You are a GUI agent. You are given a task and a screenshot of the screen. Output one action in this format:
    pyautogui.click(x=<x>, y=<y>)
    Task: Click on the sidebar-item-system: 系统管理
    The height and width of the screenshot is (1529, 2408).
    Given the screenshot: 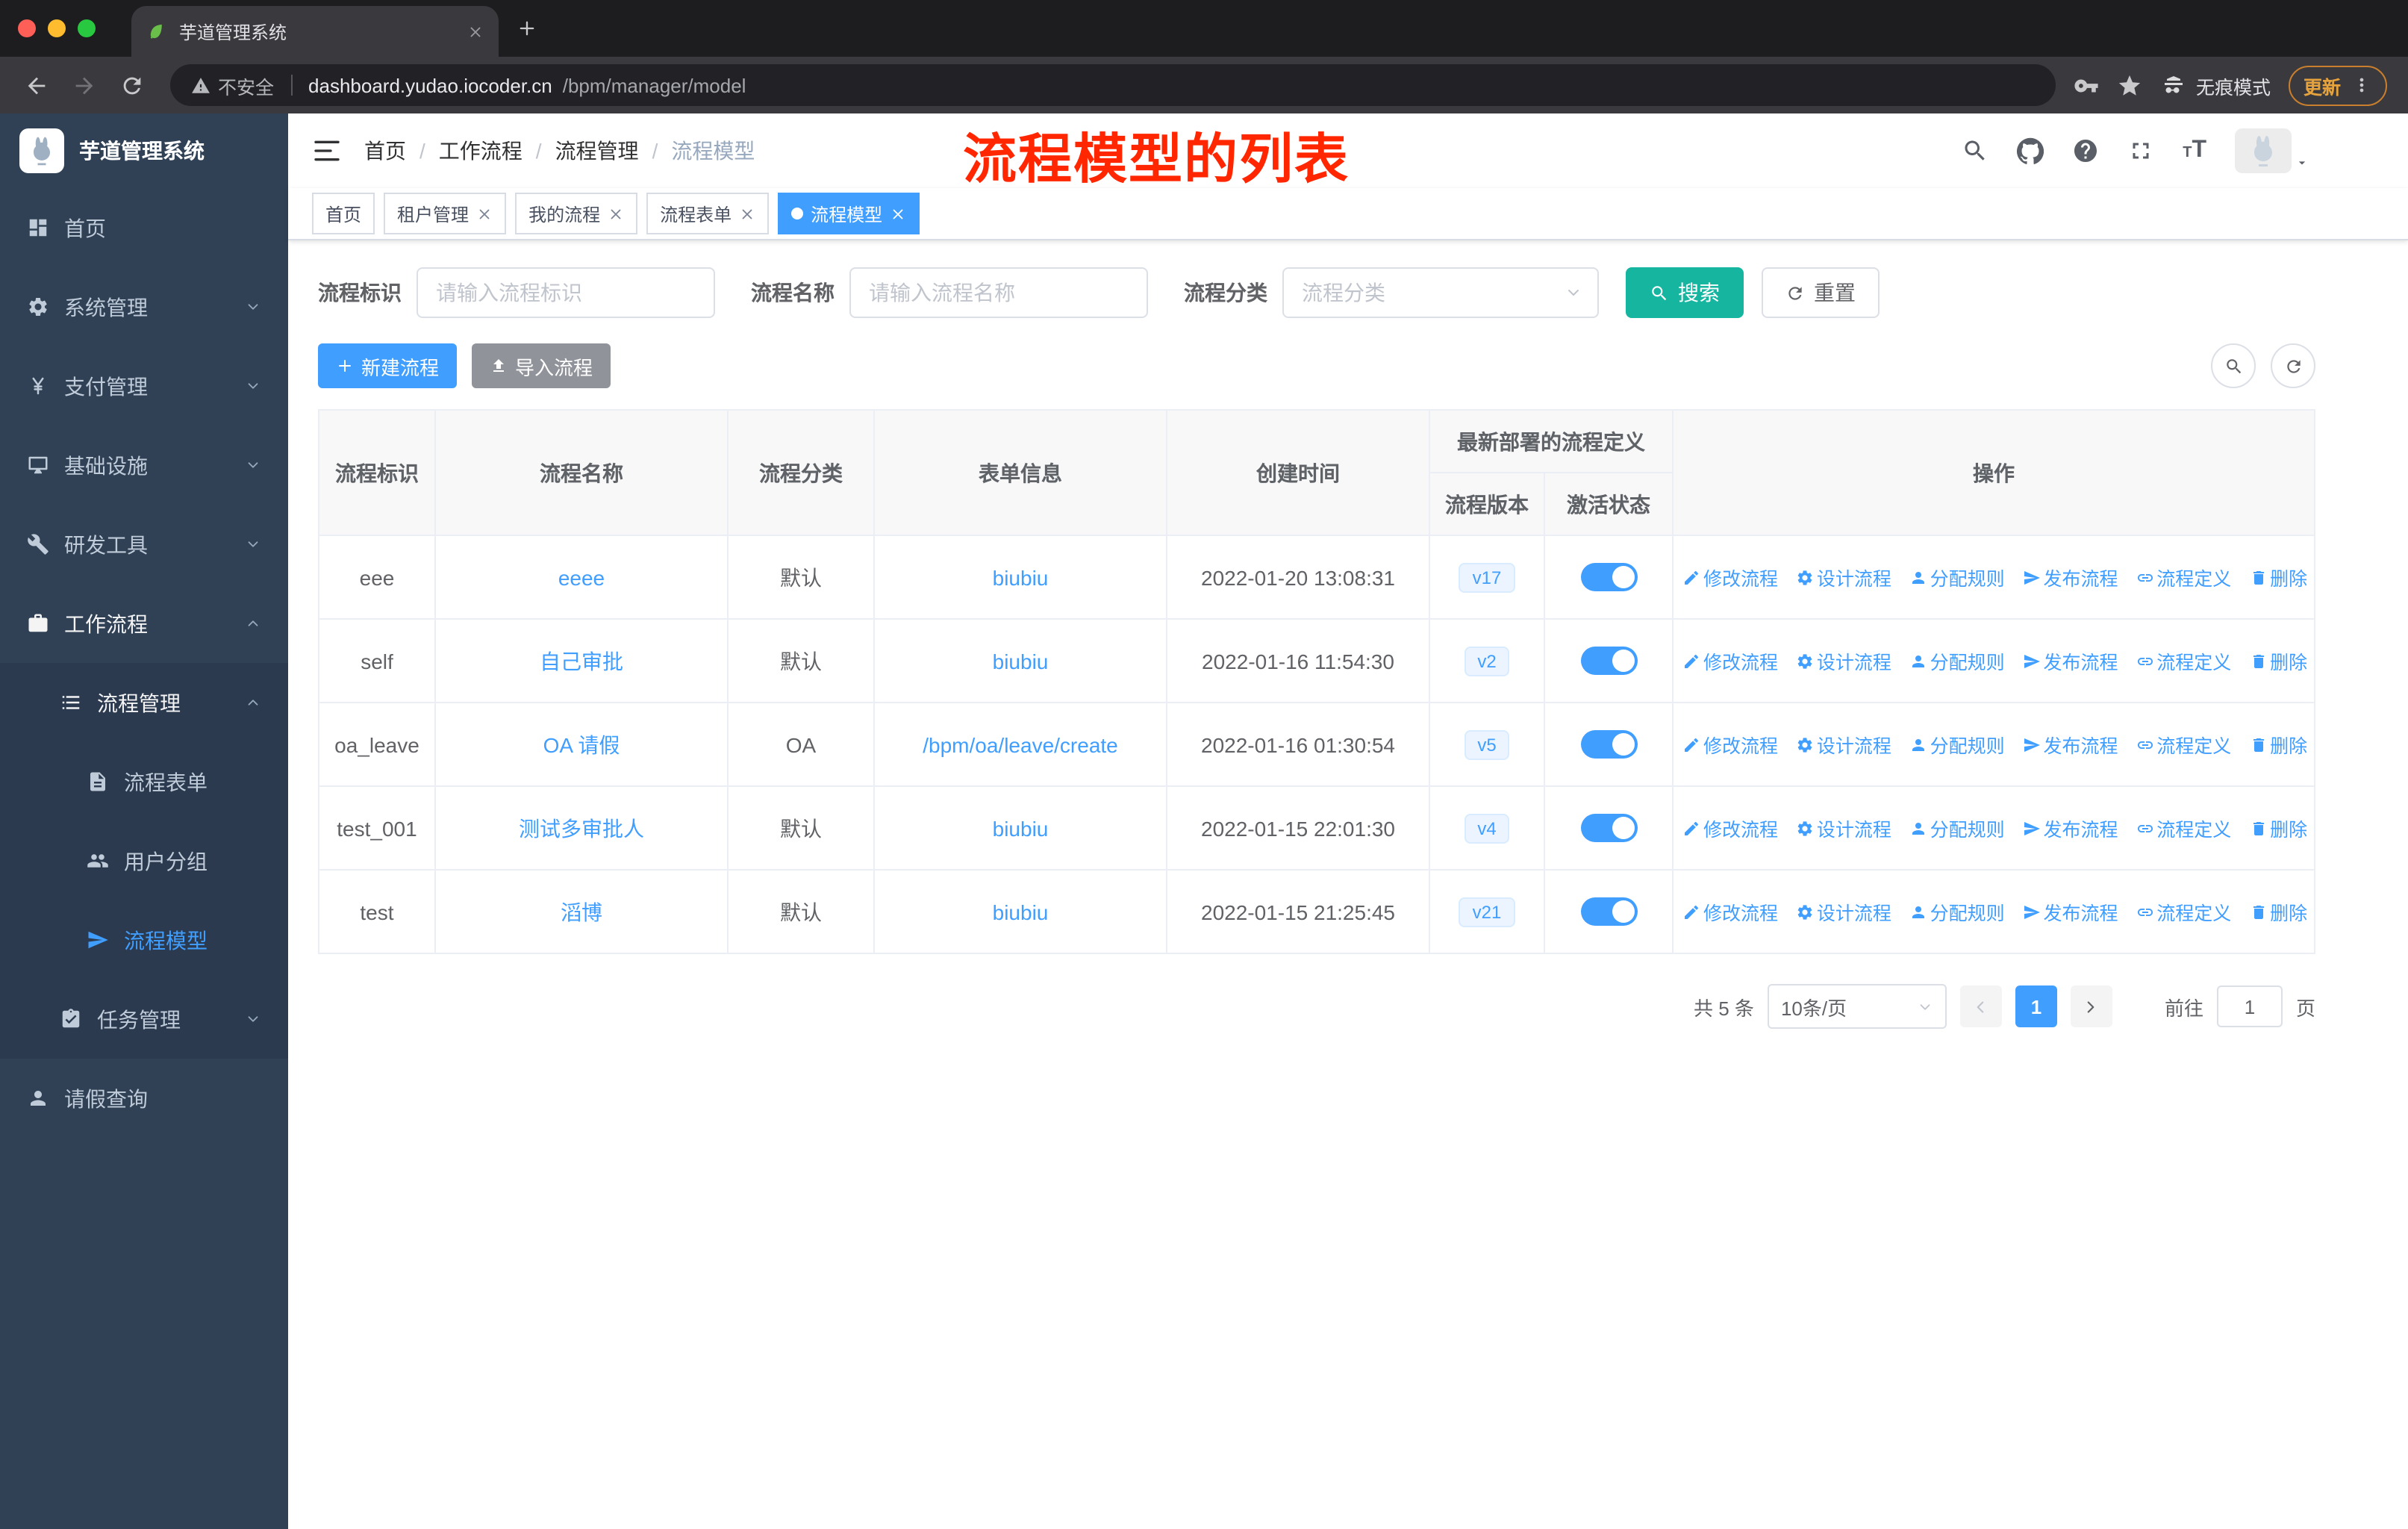 What is the action you would take?
    pyautogui.click(x=144, y=306)
    